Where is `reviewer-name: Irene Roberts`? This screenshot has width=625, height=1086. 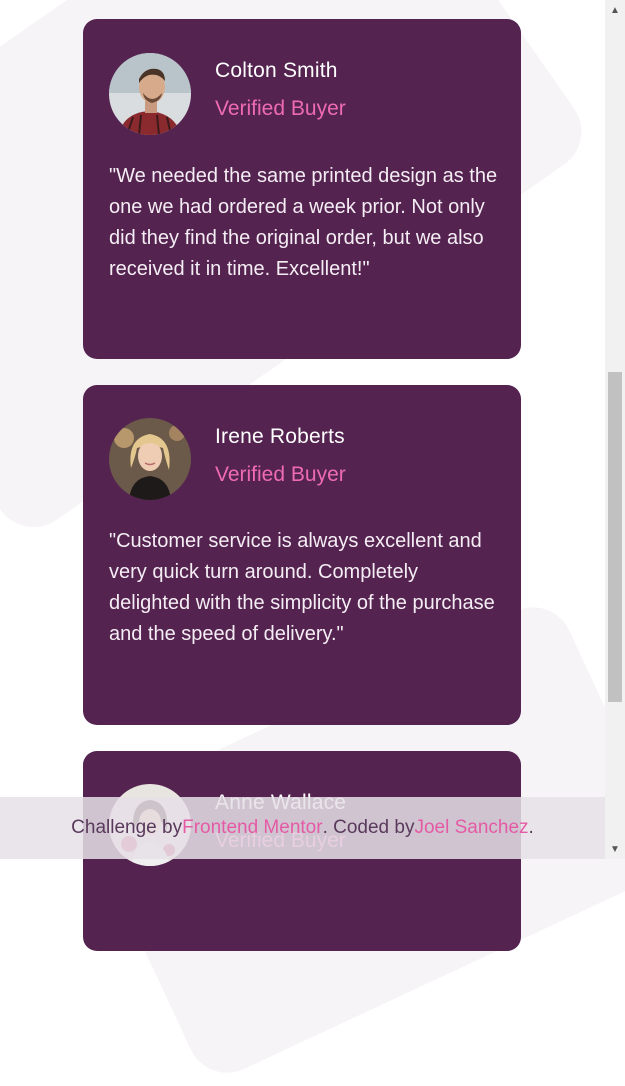 reviewer-name: Irene Roberts is located at coordinates (280, 436).